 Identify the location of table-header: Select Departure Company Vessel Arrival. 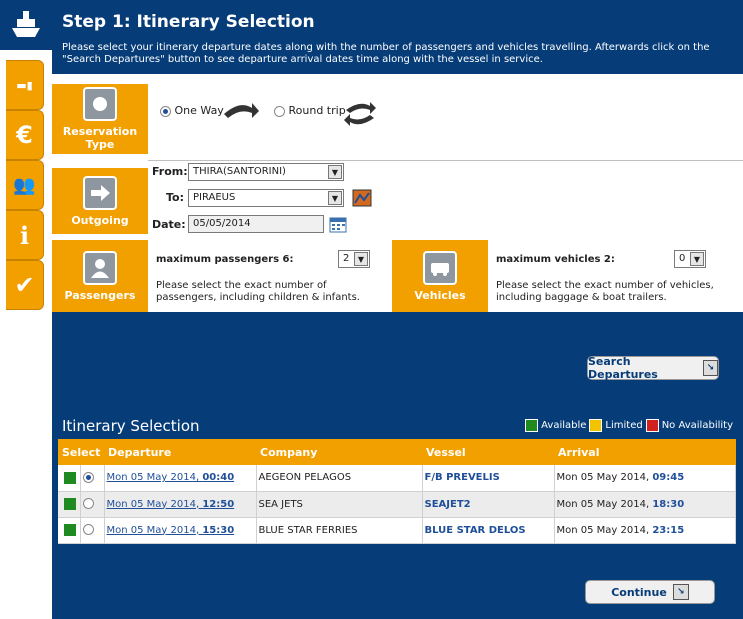
(397, 452).